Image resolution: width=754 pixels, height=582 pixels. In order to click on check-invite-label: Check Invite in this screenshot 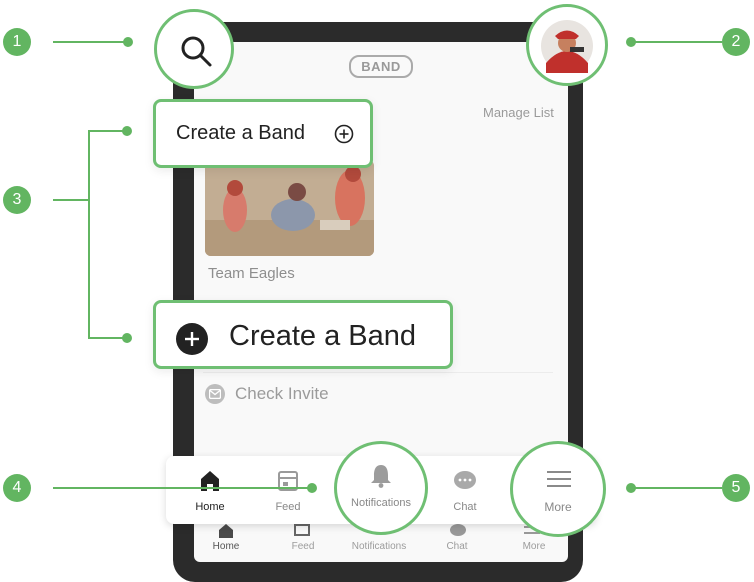, I will do `click(282, 393)`.